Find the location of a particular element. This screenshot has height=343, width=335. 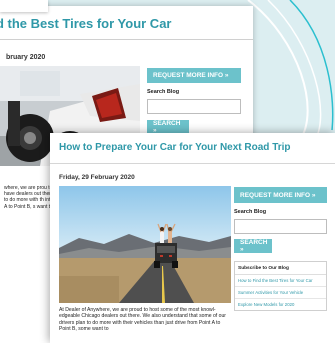

window-tab is located at coordinates (24, 6).